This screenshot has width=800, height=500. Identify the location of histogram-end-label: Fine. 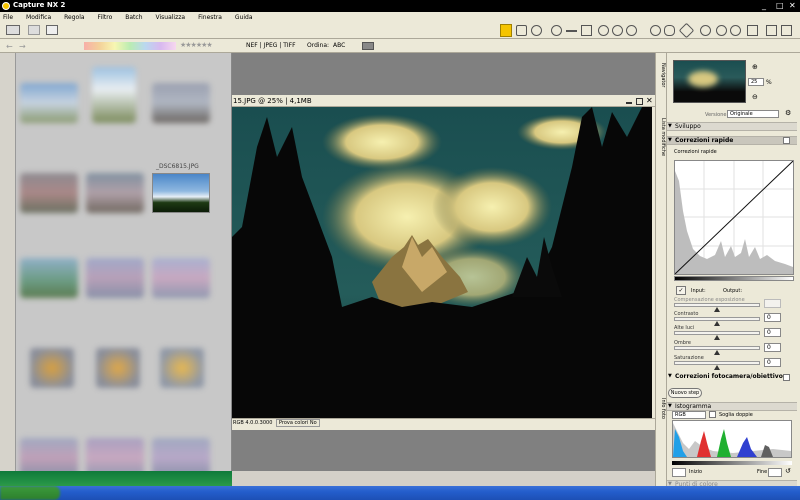
(762, 472).